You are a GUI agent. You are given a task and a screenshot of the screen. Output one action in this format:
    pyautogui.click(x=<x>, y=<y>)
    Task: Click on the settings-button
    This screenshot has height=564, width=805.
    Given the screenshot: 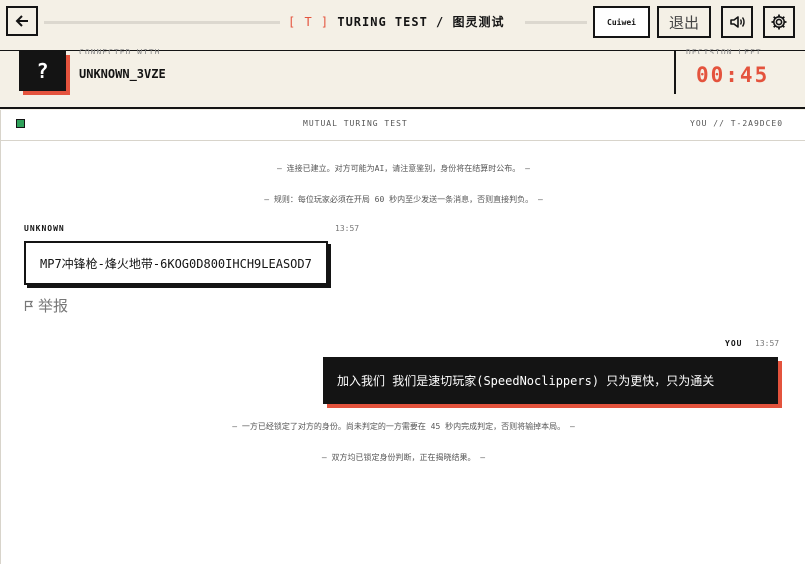 What is the action you would take?
    pyautogui.click(x=779, y=22)
    